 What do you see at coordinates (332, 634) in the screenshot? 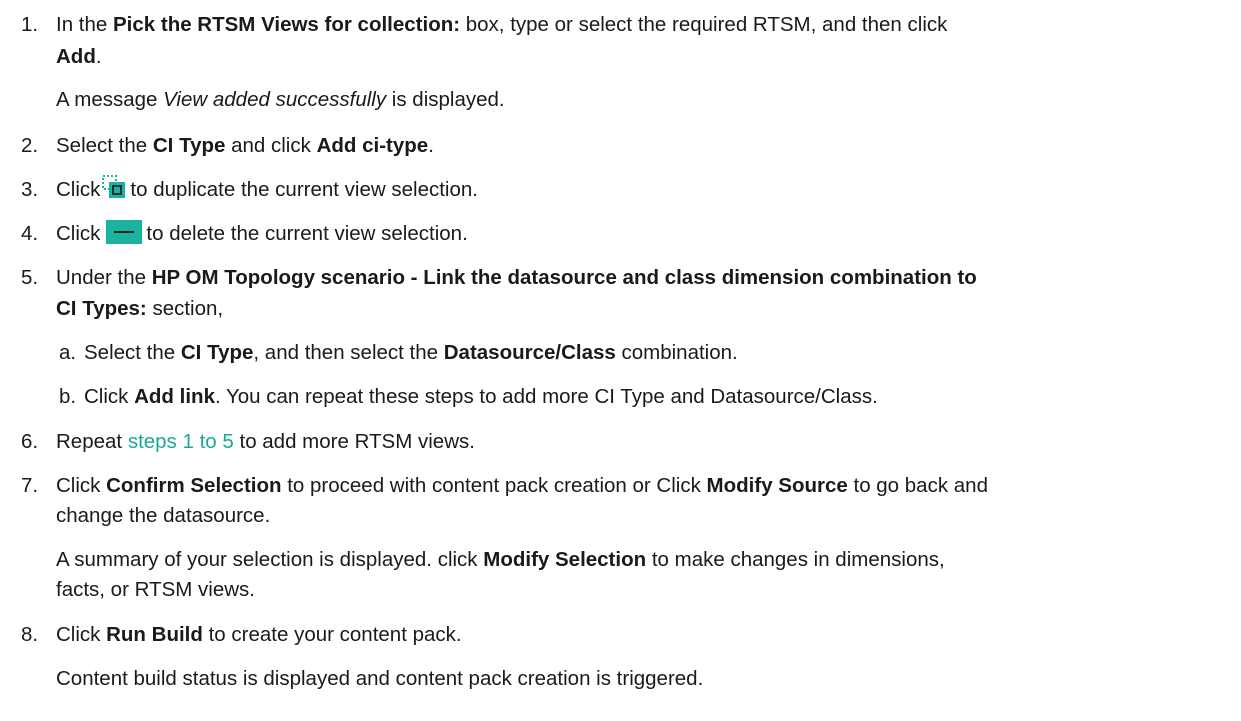
I see `step-8-text-c: to create your content pack.` at bounding box center [332, 634].